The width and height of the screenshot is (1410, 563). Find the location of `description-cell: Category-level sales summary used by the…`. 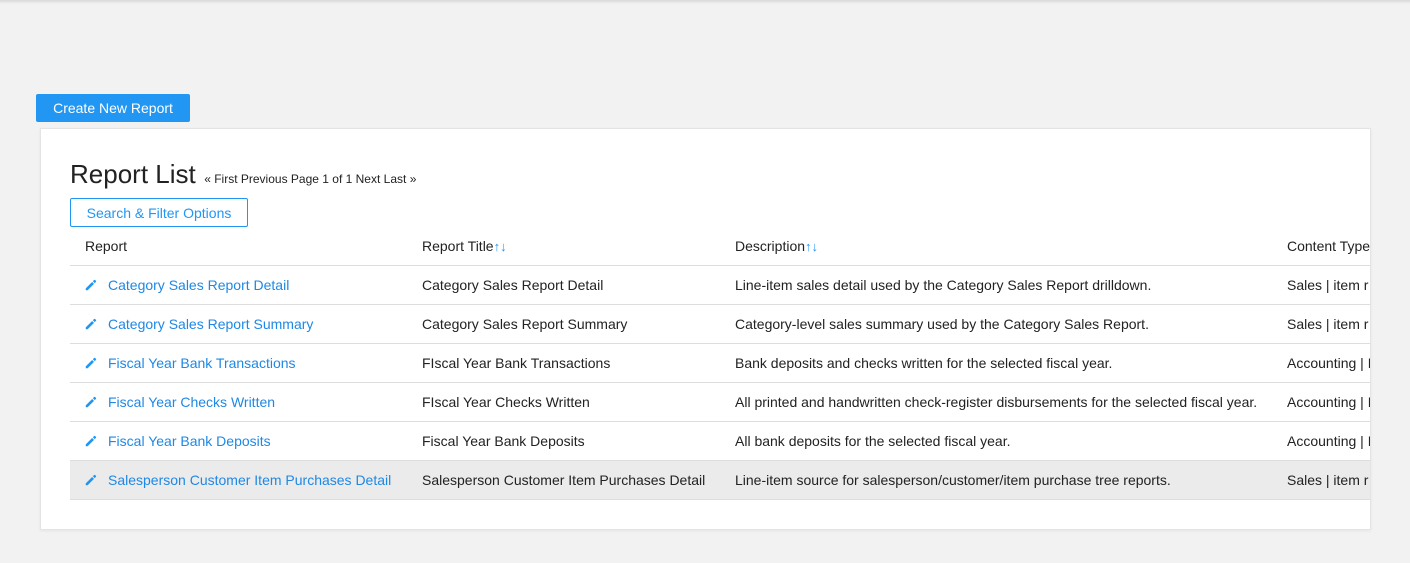

description-cell: Category-level sales summary used by the… is located at coordinates (996, 324).